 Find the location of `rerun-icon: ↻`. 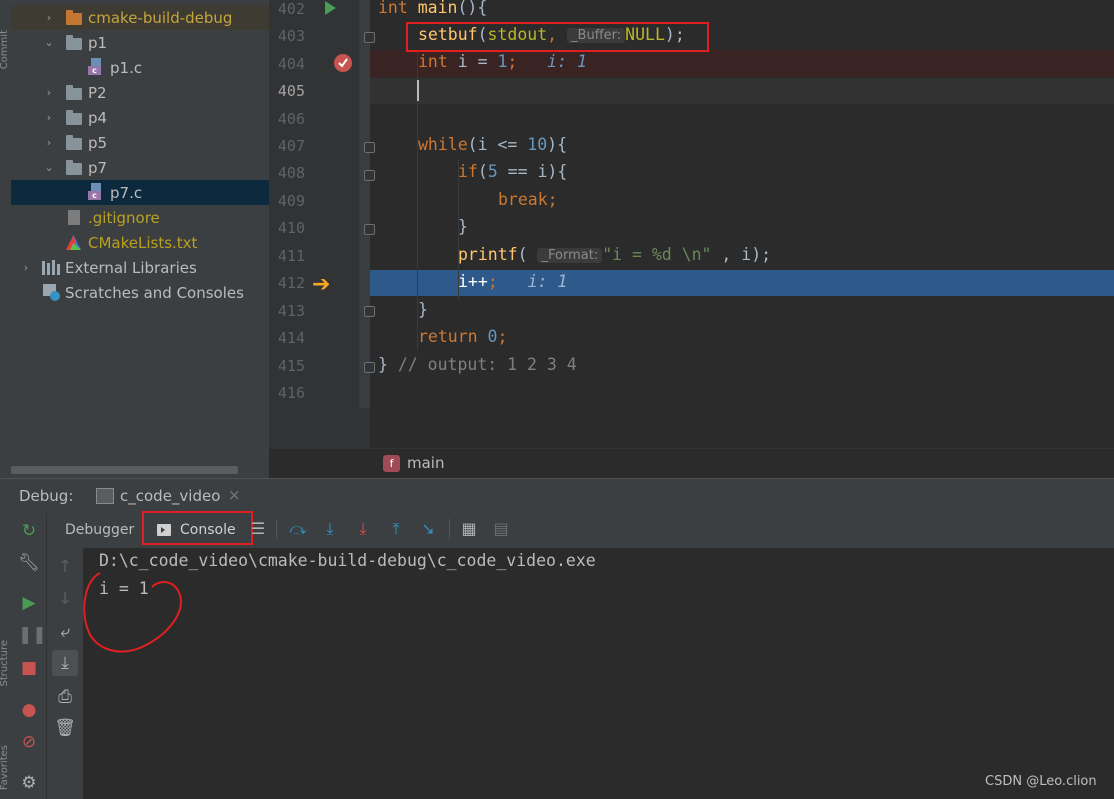

rerun-icon: ↻ is located at coordinates (29, 531).